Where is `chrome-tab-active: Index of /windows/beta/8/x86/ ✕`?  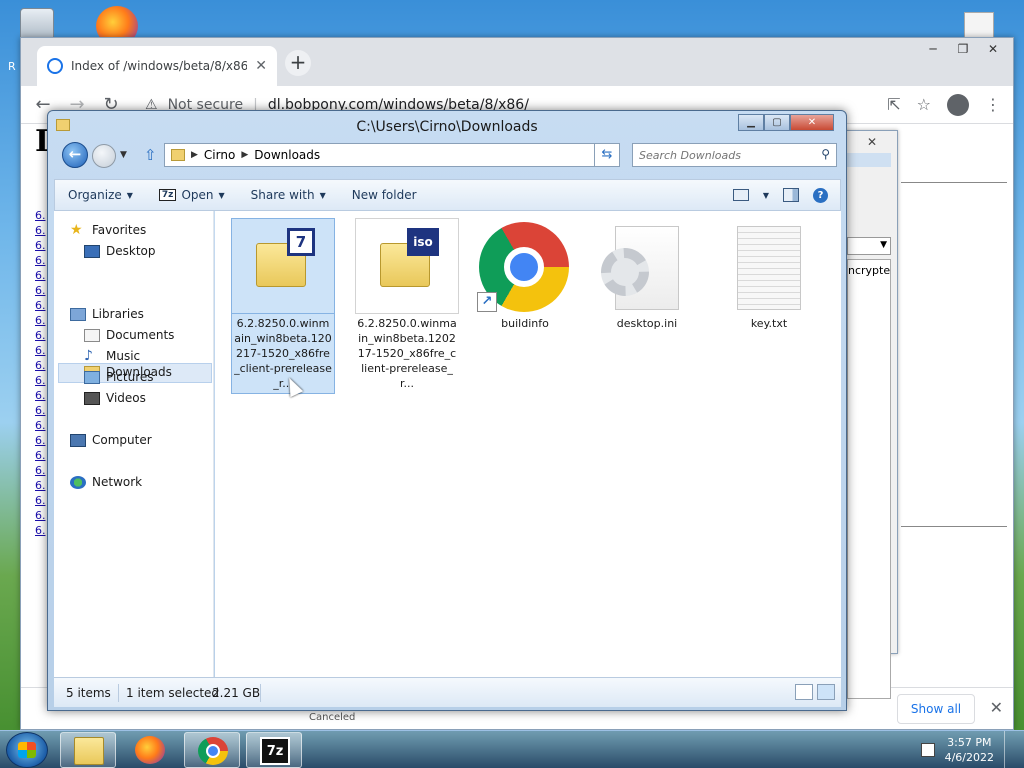 chrome-tab-active: Index of /windows/beta/8/x86/ ✕ is located at coordinates (157, 66).